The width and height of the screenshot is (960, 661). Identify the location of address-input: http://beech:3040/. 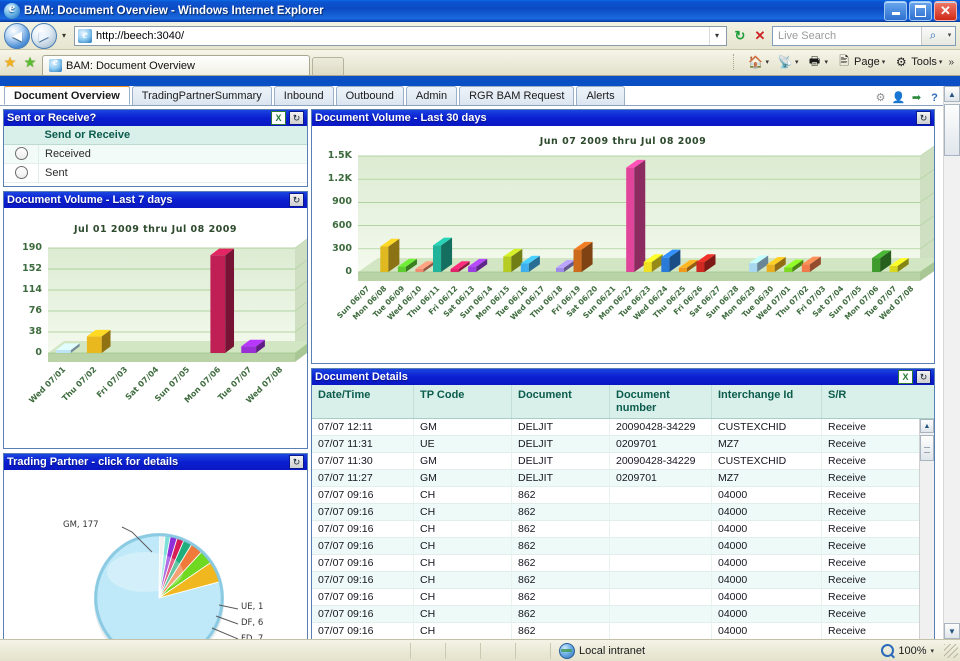
(402, 36).